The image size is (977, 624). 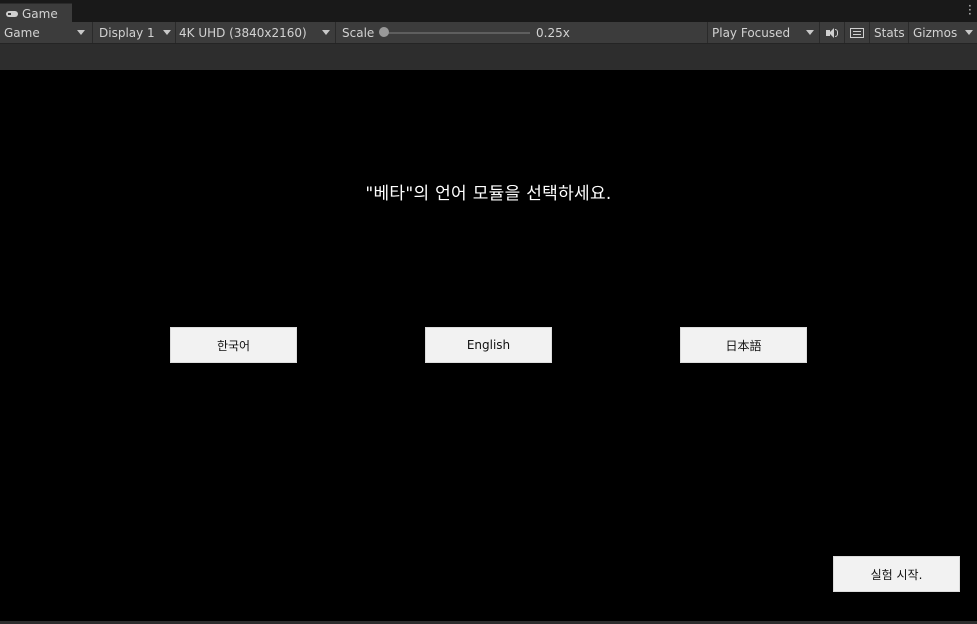 I want to click on resolution-dropdown: 4K UHD (3840x2160), so click(x=256, y=32).